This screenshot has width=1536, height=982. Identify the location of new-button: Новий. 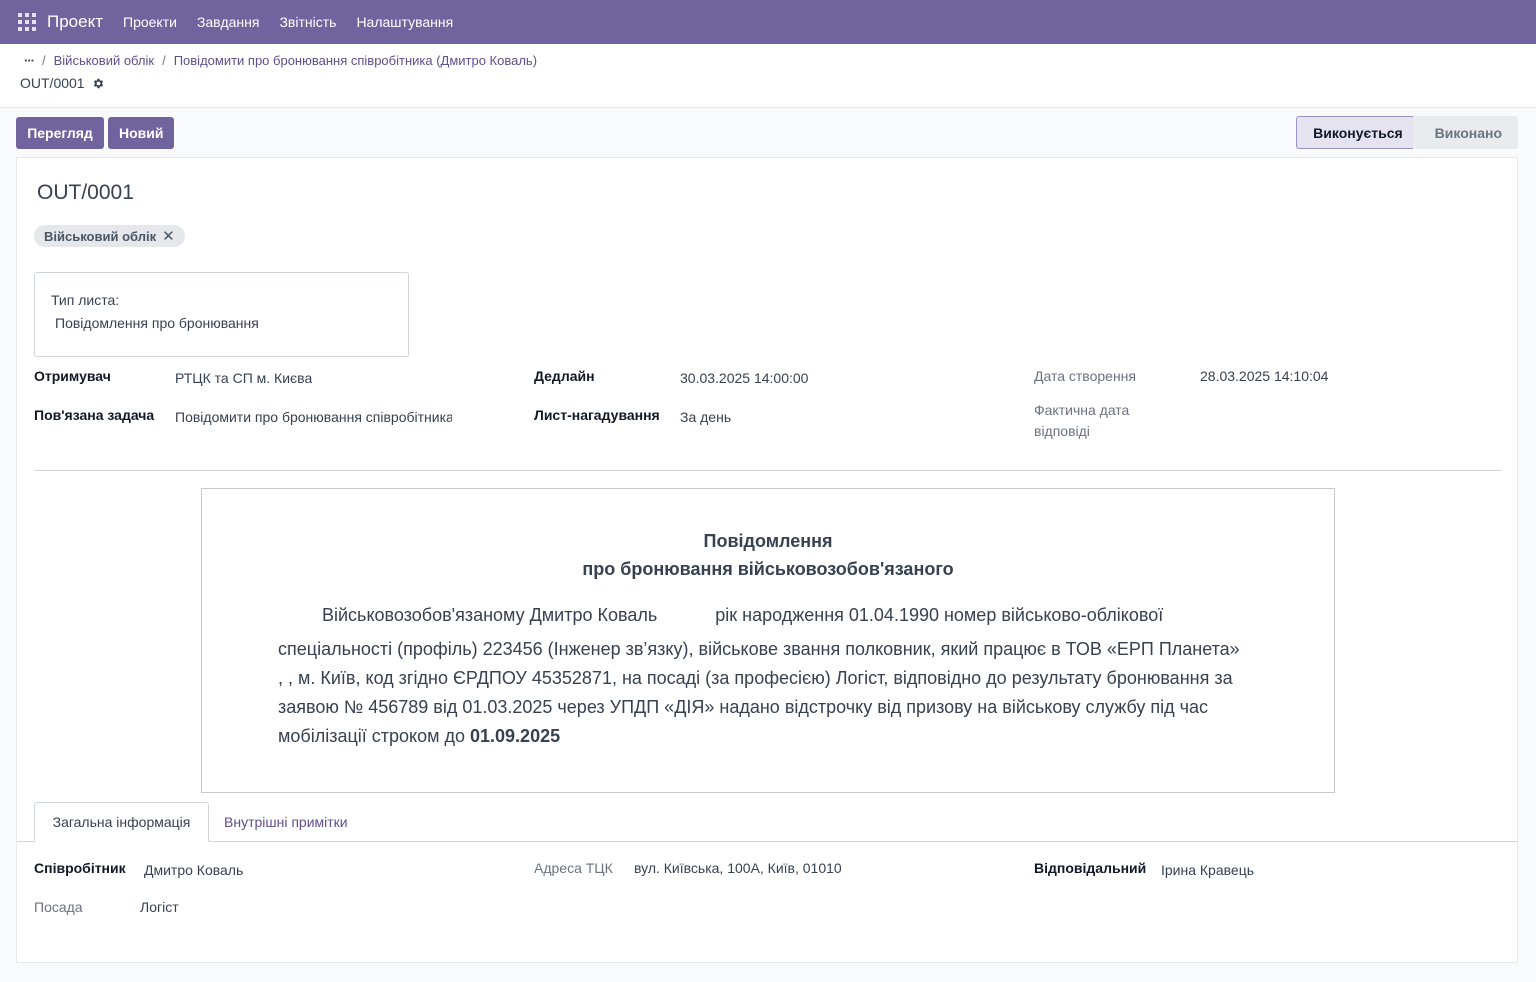
(141, 133).